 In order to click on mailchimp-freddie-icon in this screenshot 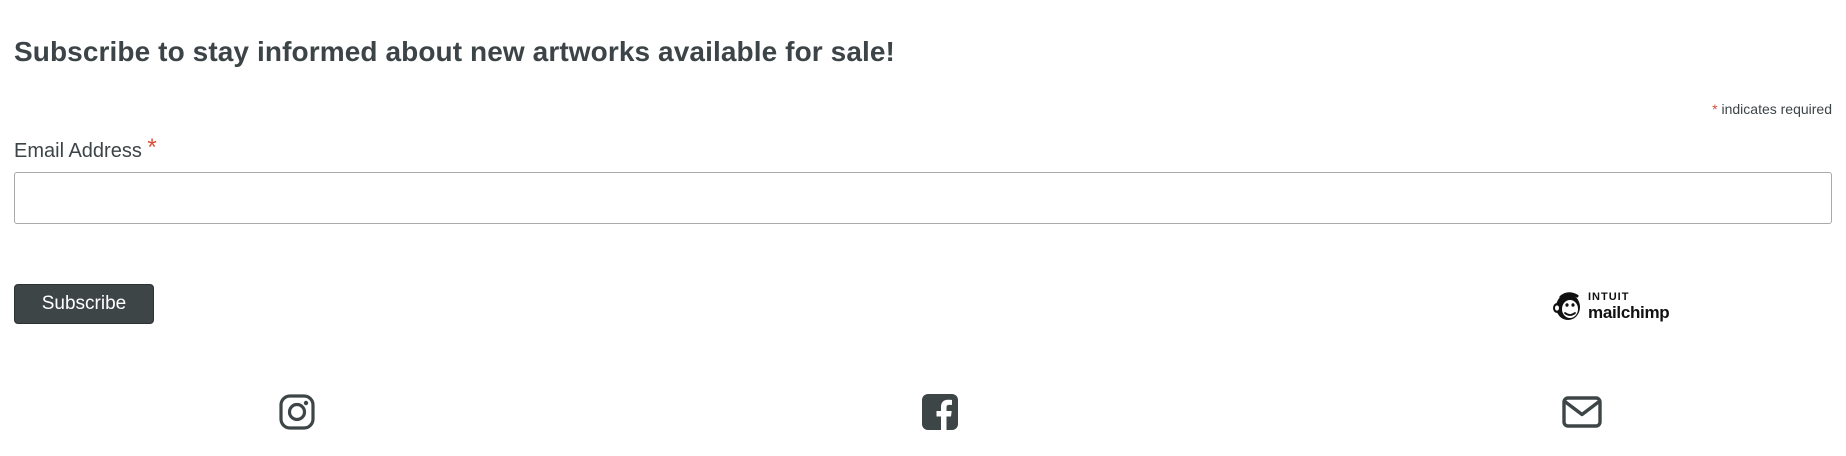, I will do `click(1566, 306)`.